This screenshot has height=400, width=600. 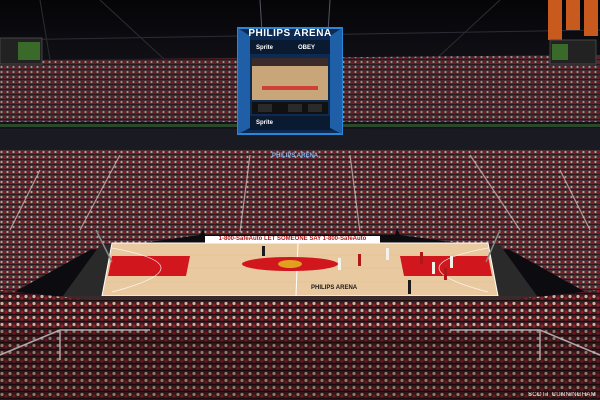 What do you see at coordinates (307, 48) in the screenshot?
I see `sponsor-obey: OBEY` at bounding box center [307, 48].